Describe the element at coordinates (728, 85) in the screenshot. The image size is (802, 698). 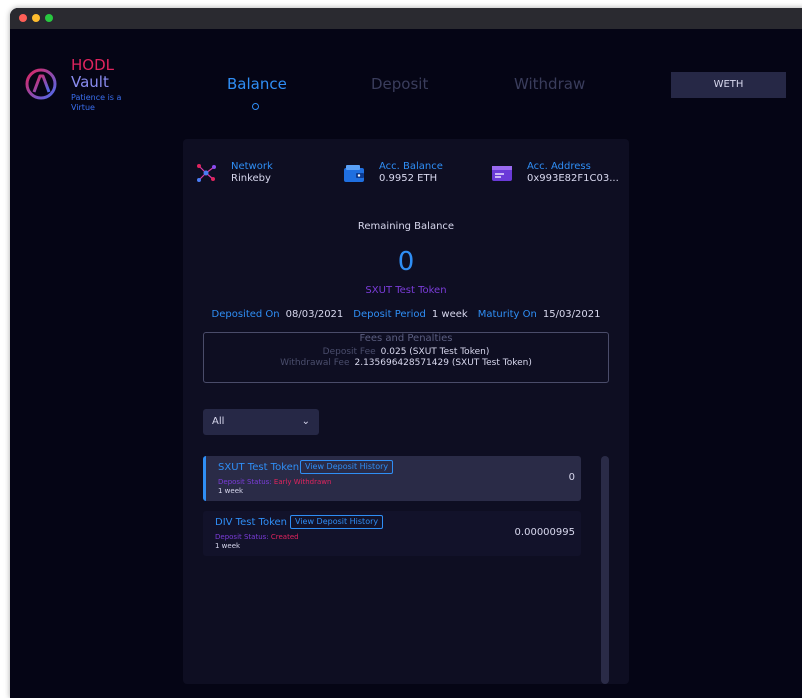
I see `token-select-button: WETH` at that location.